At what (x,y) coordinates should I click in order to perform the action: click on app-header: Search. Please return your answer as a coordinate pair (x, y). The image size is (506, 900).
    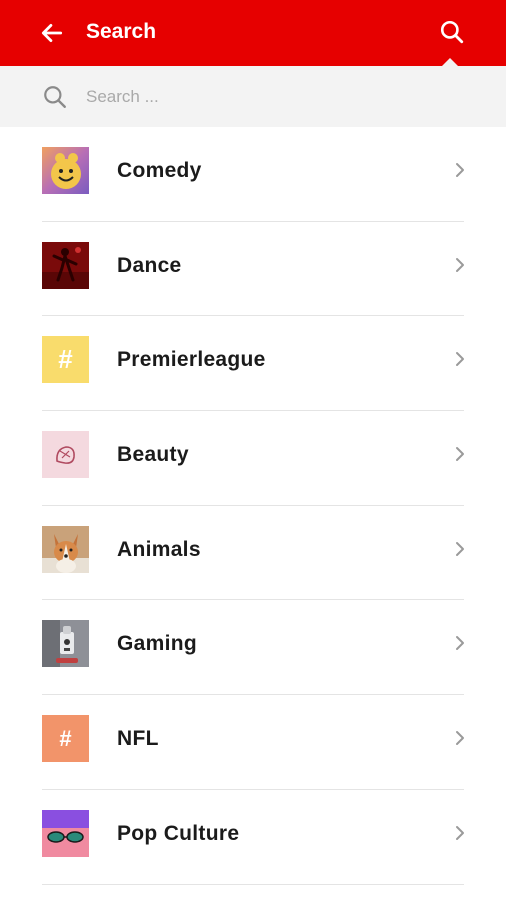
    Looking at the image, I should click on (253, 33).